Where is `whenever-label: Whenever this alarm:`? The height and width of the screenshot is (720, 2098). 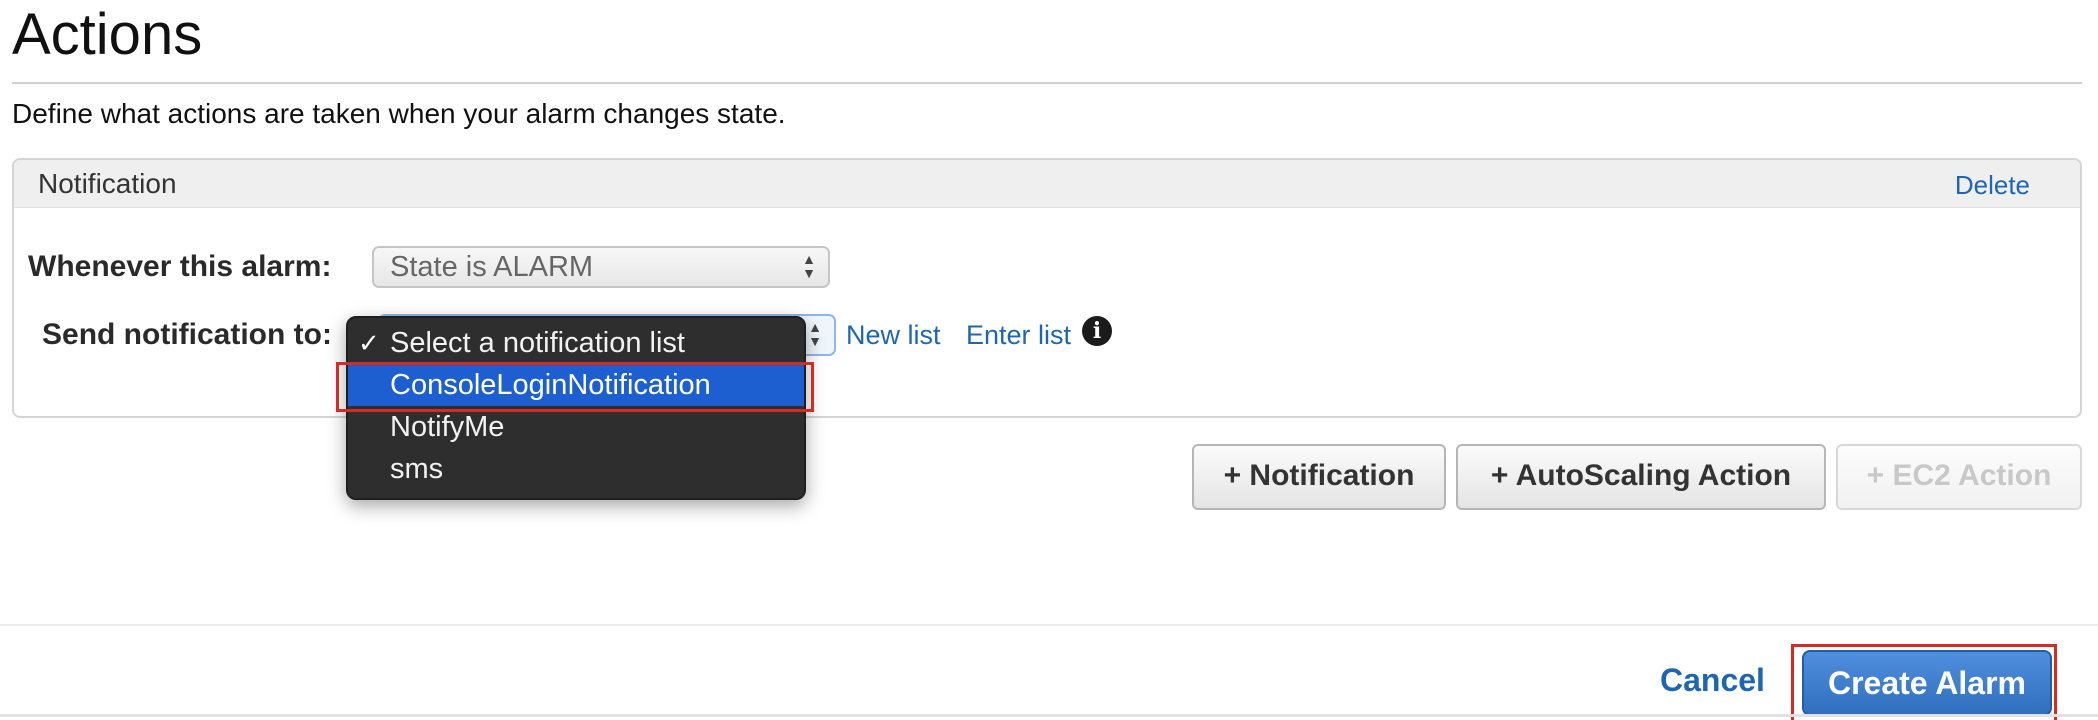 whenever-label: Whenever this alarm: is located at coordinates (180, 266).